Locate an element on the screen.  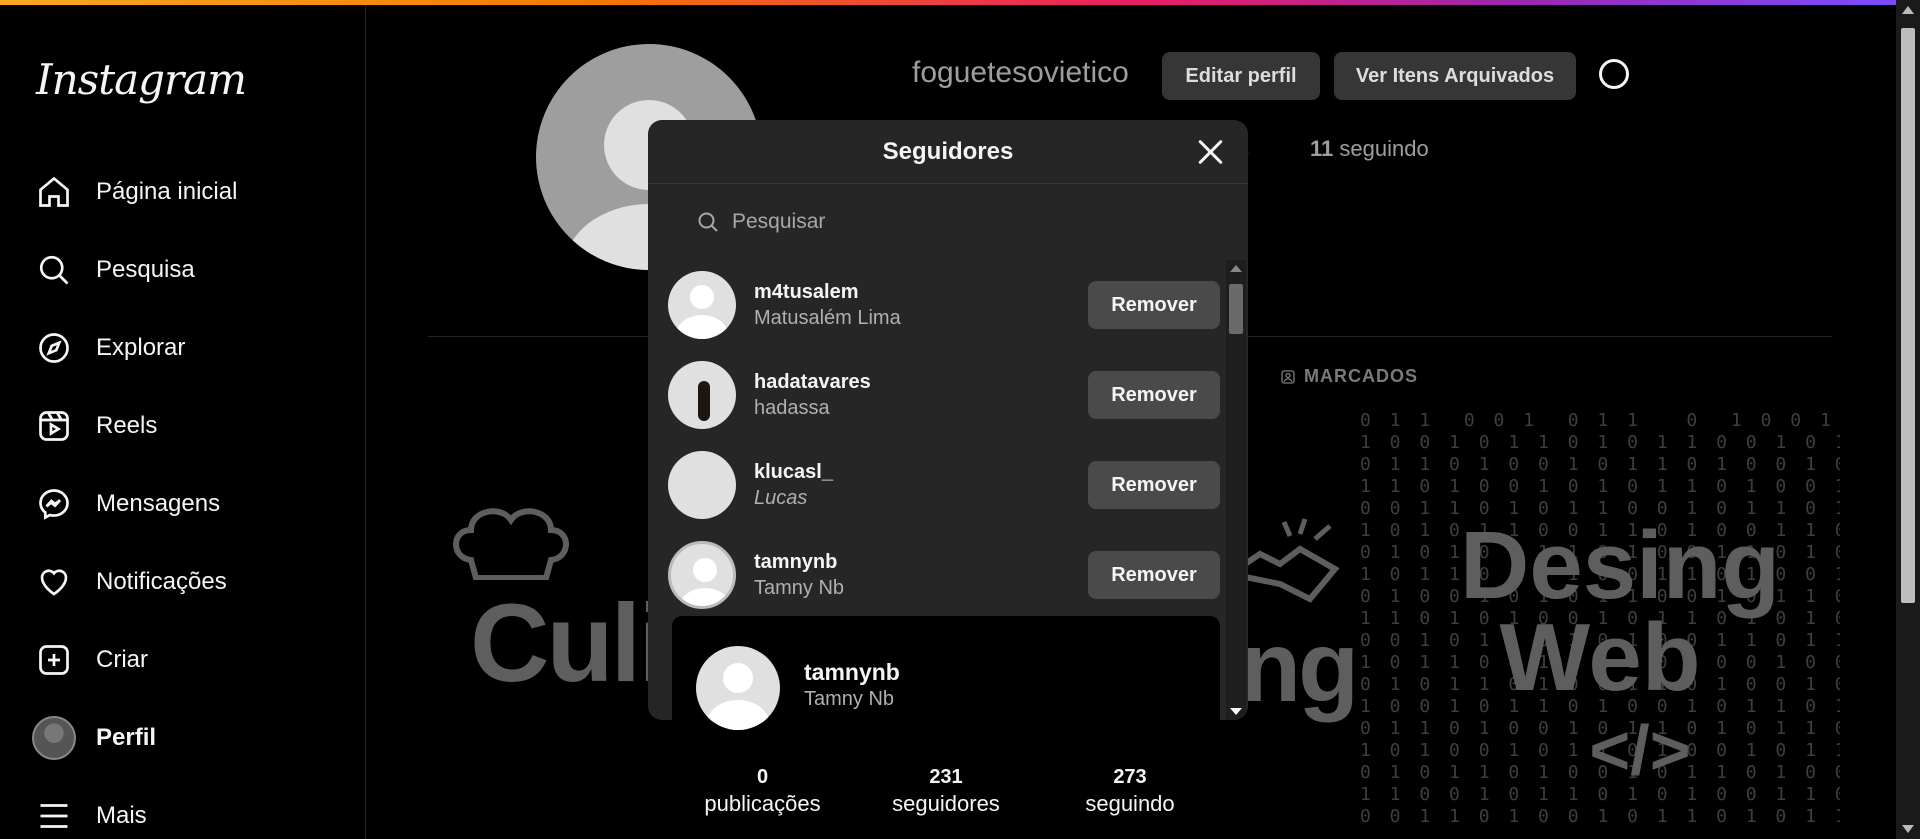
modal-title: Seguidores is located at coordinates (948, 151).